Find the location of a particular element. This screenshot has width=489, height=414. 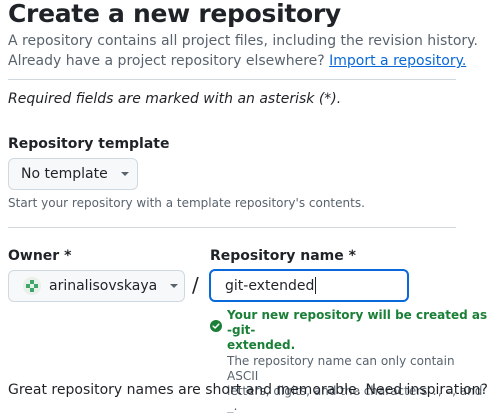

info-char-underscore: _ is located at coordinates (230, 406).